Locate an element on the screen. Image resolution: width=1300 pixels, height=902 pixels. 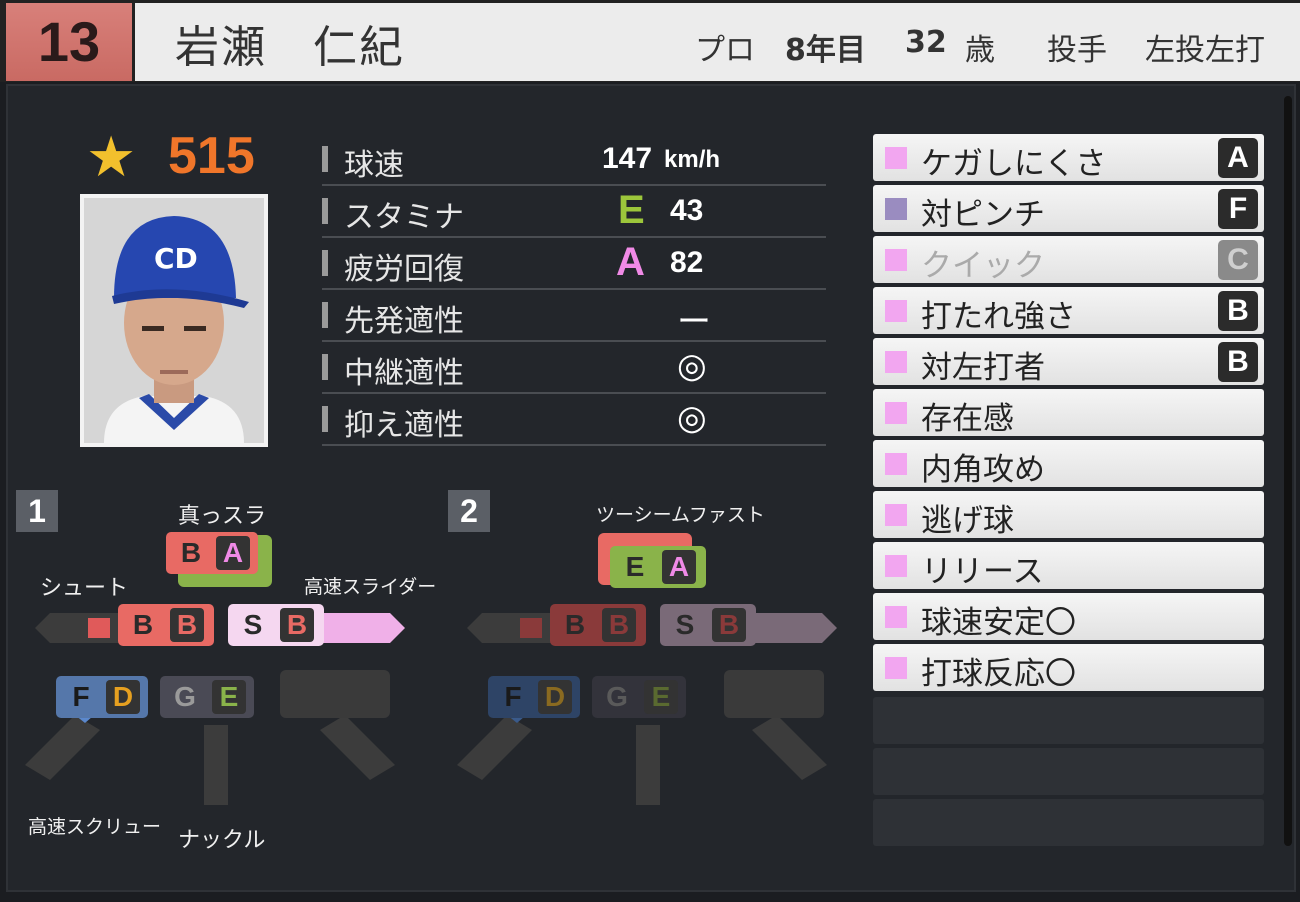
stat-grade: E is located at coordinates (631, 210).